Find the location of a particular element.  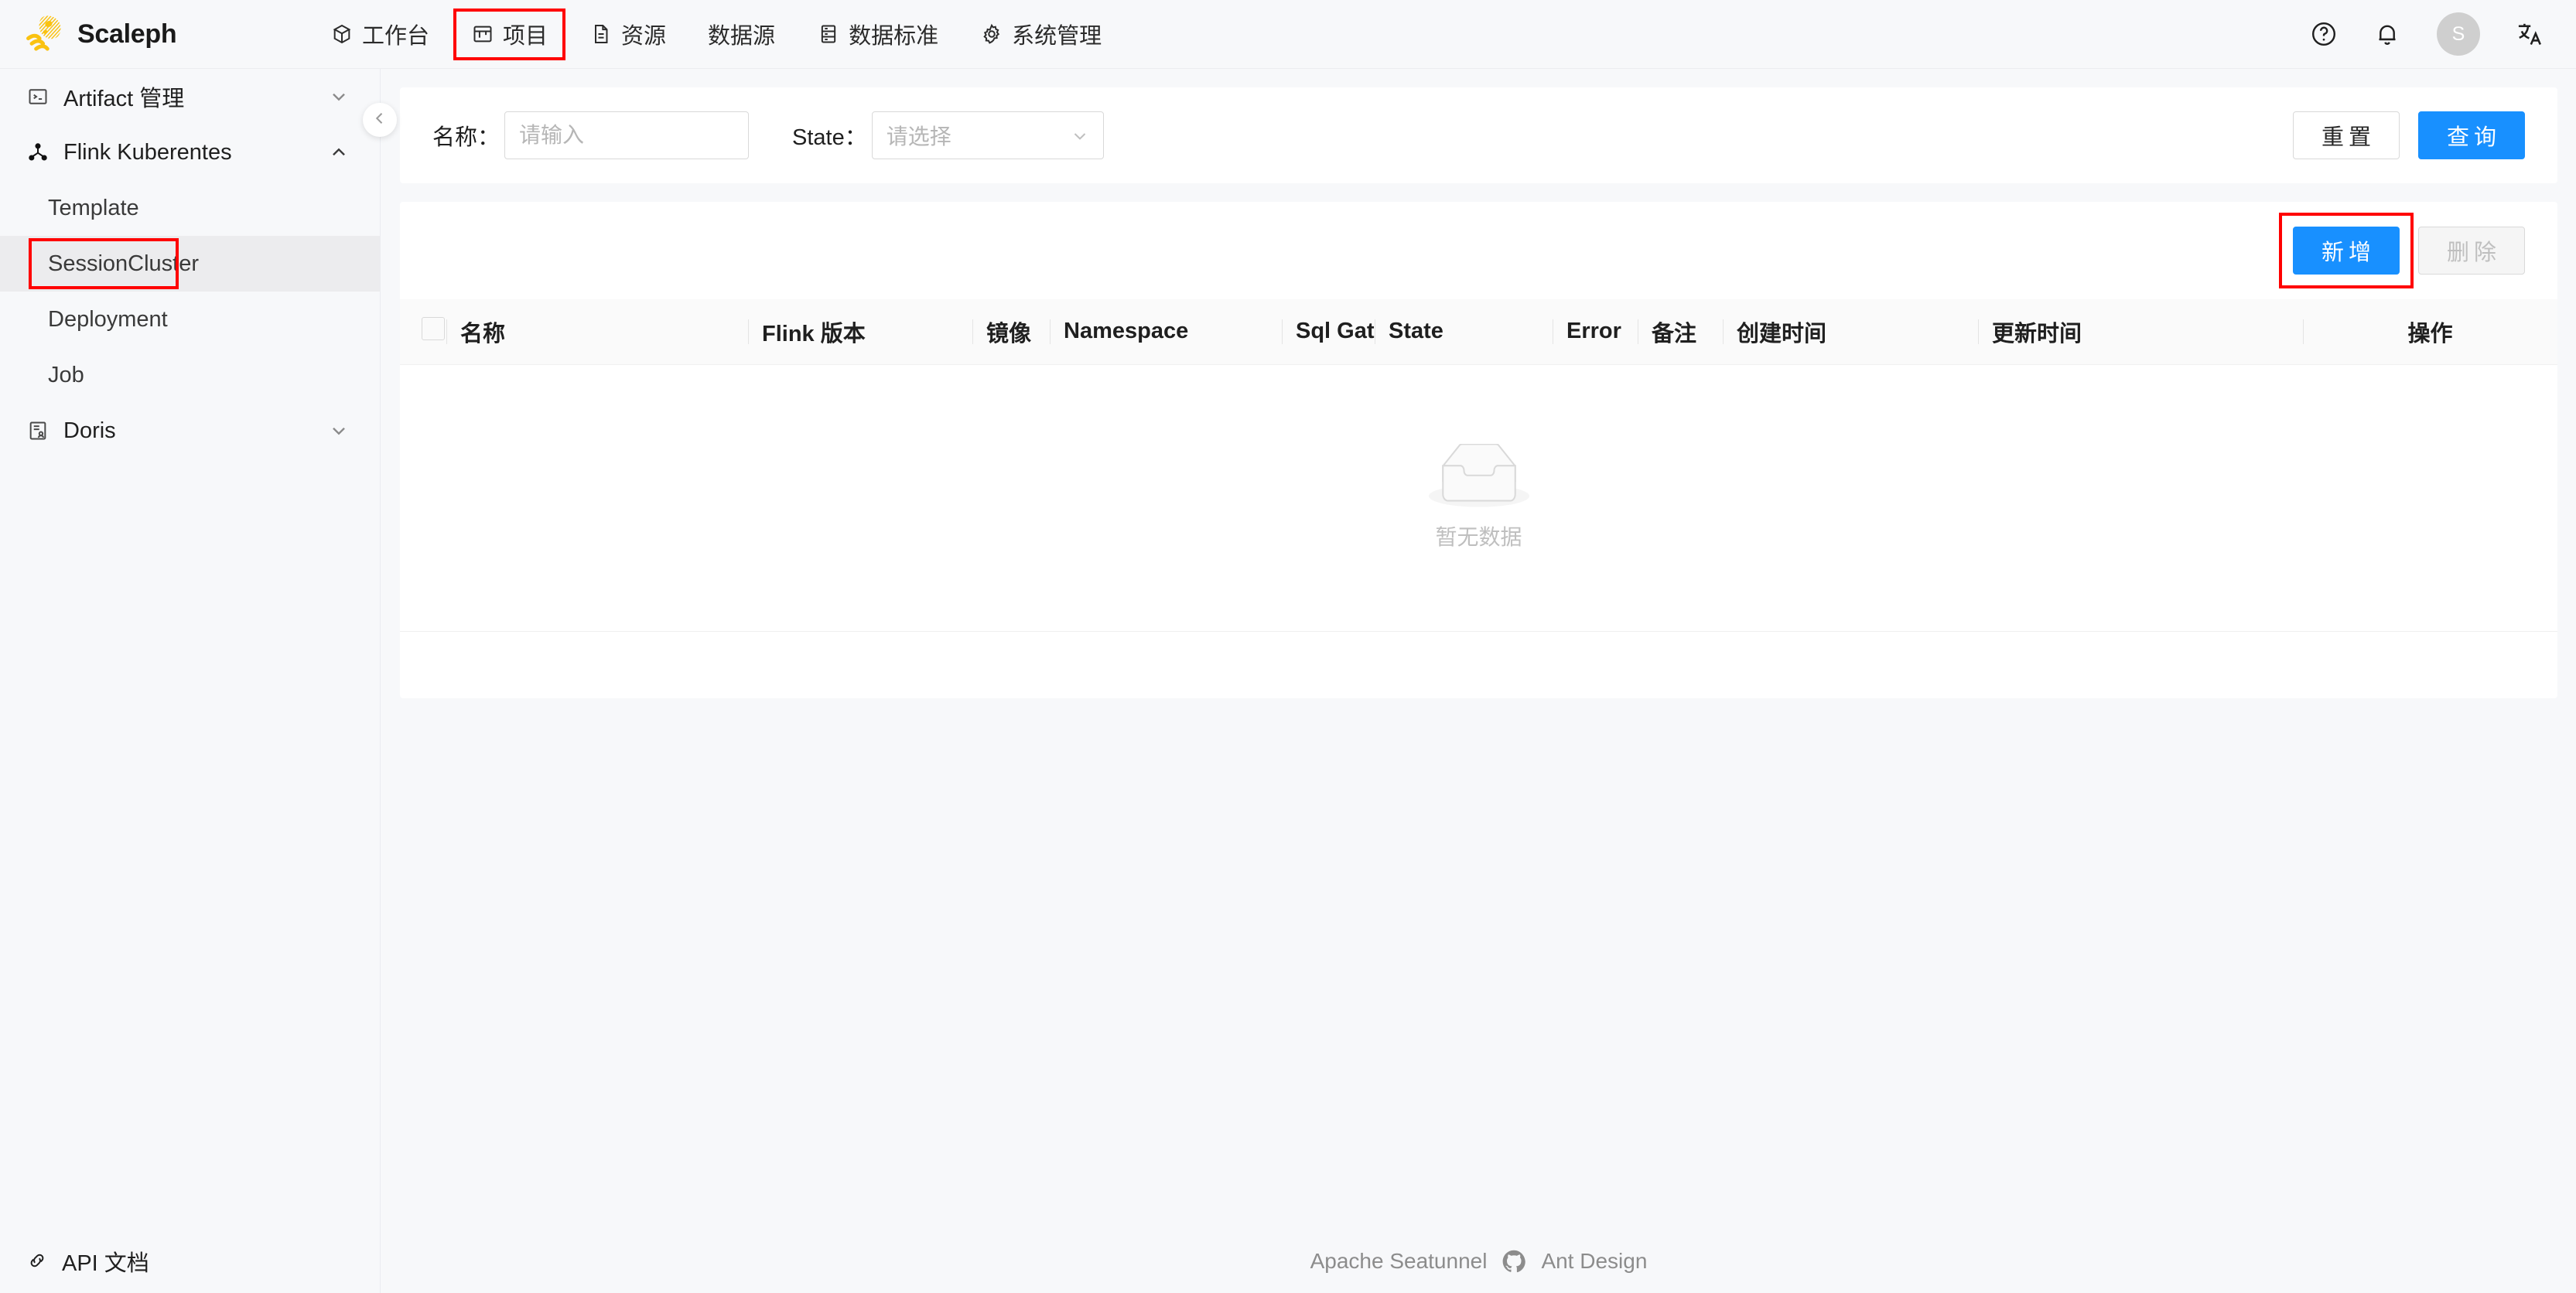

footer-link-ant-design: Ant Design is located at coordinates (1594, 1261).